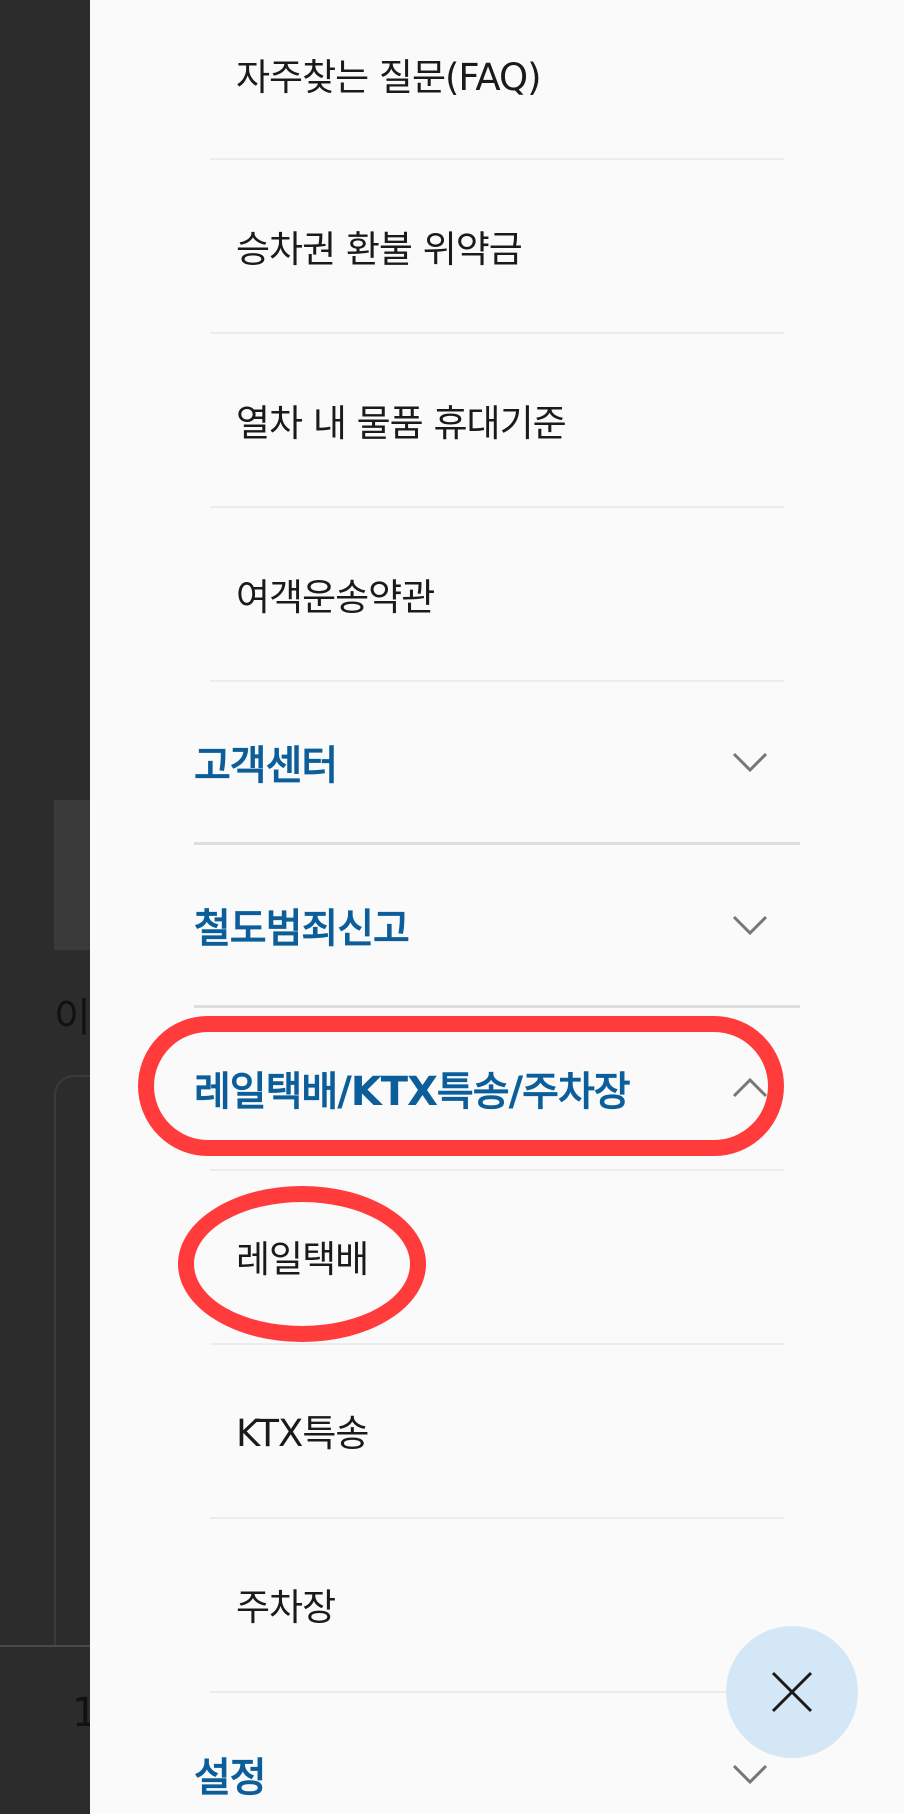 This screenshot has height=1814, width=904. What do you see at coordinates (750, 1088) in the screenshot?
I see `chevron-up-icon` at bounding box center [750, 1088].